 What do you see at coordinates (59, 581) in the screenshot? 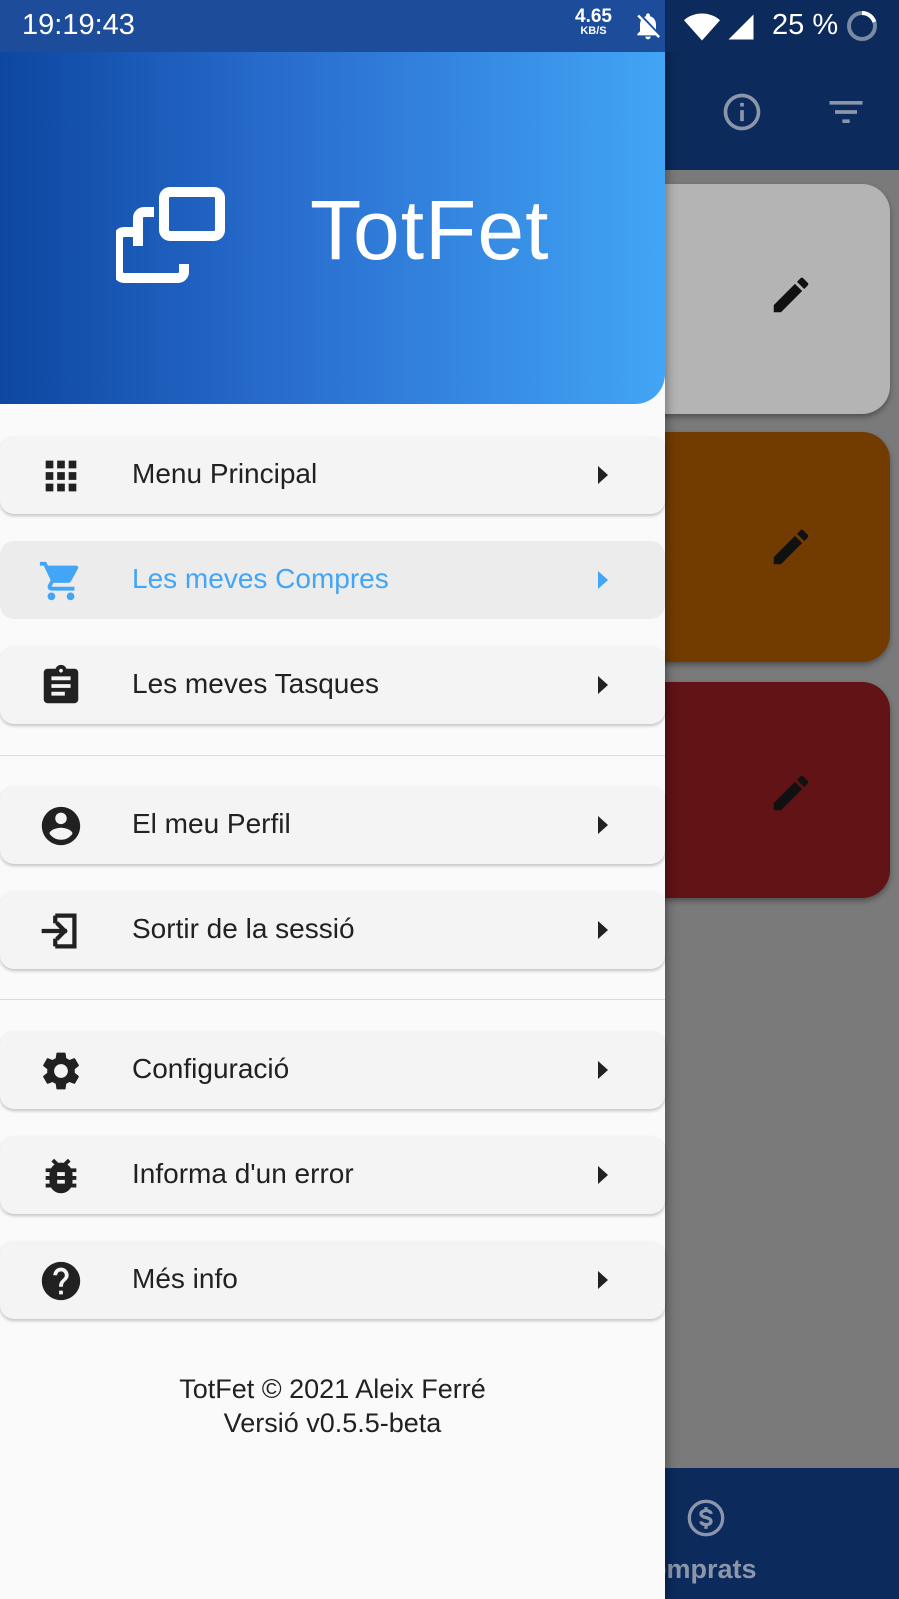
I see `cart-icon` at bounding box center [59, 581].